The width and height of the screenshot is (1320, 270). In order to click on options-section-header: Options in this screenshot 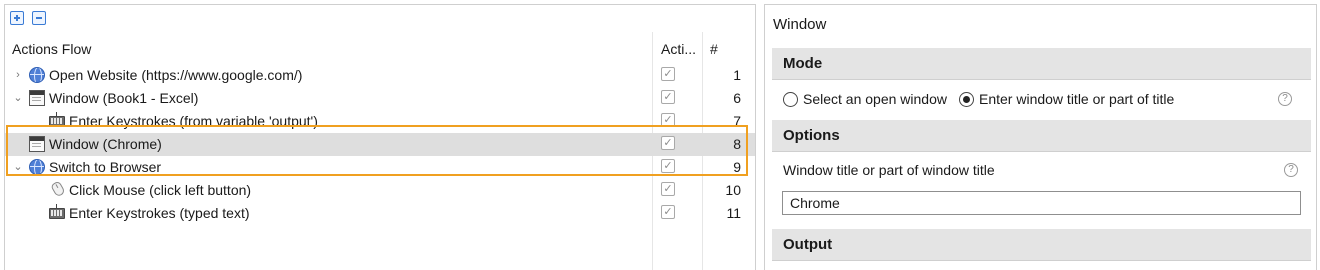, I will do `click(1041, 136)`.